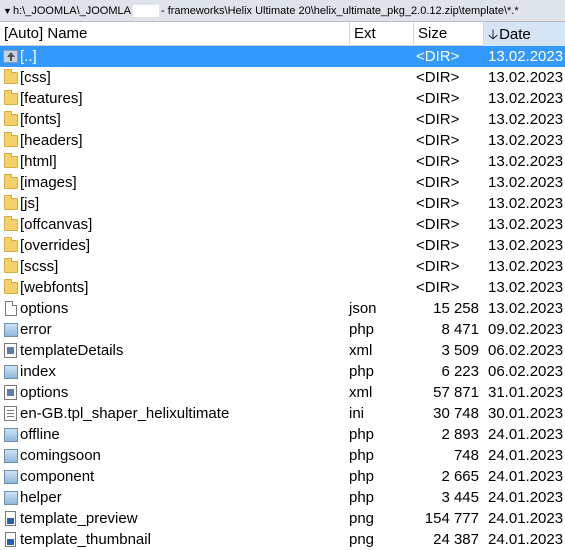 This screenshot has height=550, width=565. What do you see at coordinates (382, 34) in the screenshot?
I see `column-header-ext: Ext` at bounding box center [382, 34].